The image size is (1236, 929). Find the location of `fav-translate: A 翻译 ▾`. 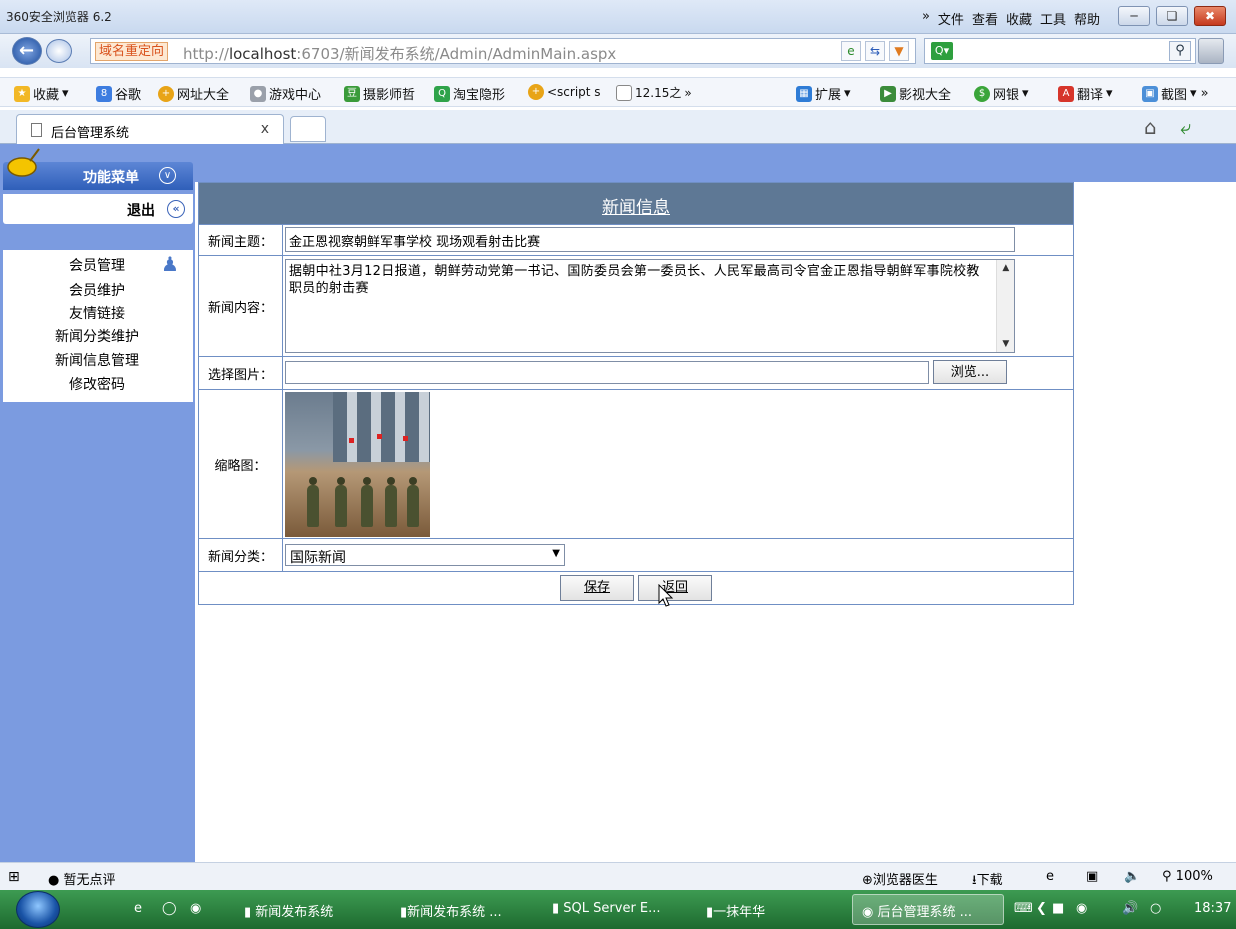

fav-translate: A 翻译 ▾ is located at coordinates (1085, 93).